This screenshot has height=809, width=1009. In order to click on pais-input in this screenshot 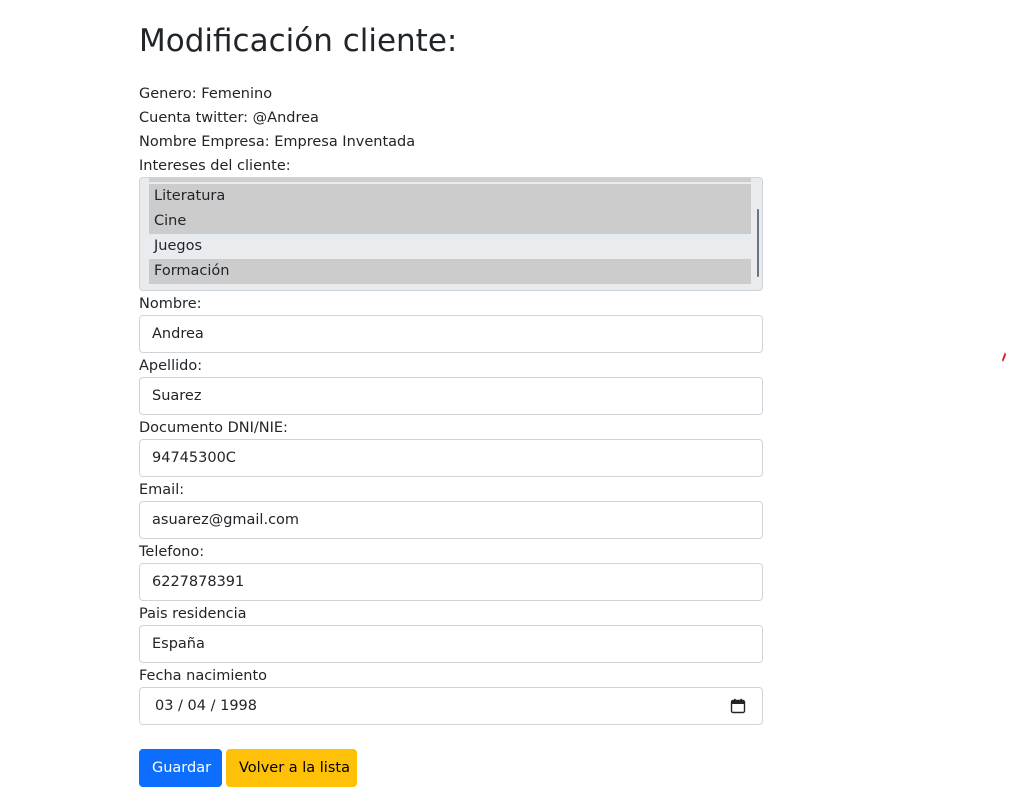, I will do `click(451, 644)`.